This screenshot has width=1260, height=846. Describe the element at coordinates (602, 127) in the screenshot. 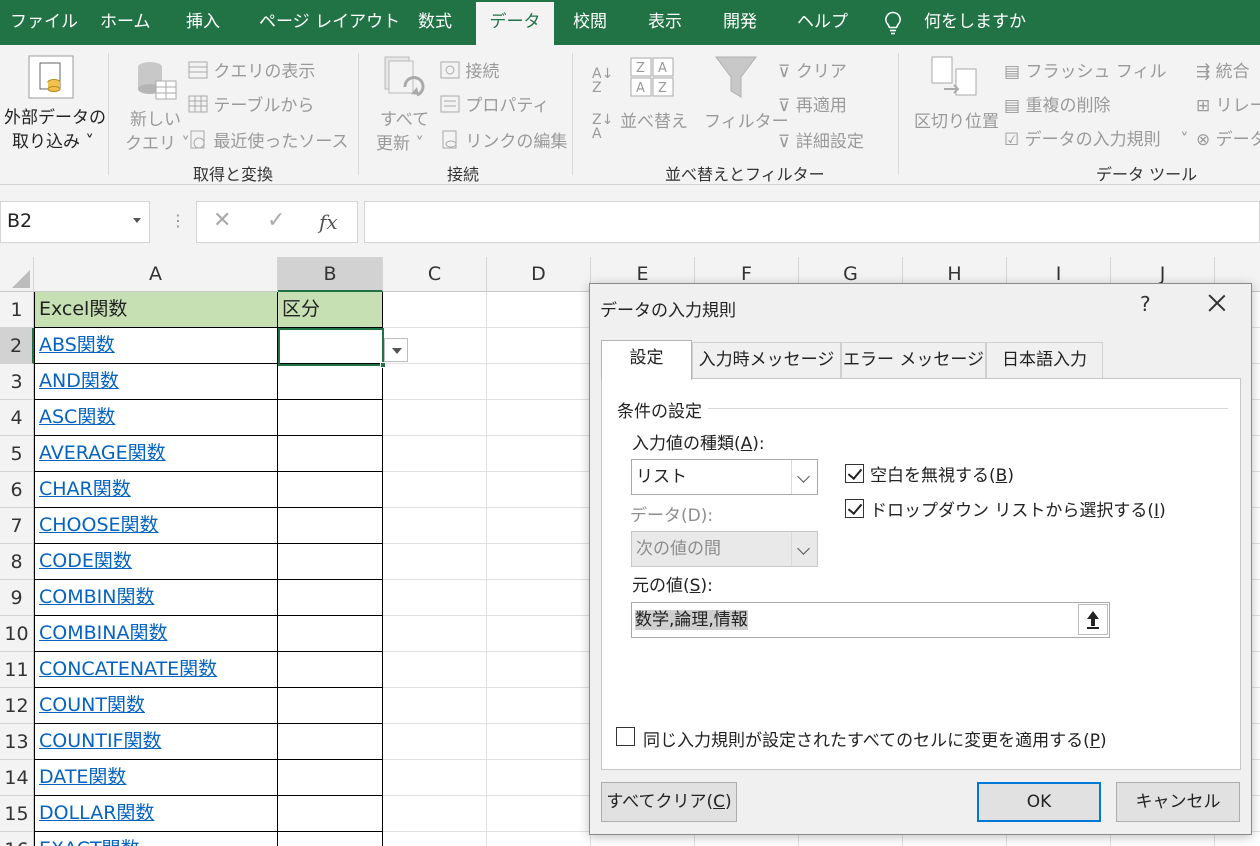

I see `sort-descending-button: Z↓ A` at that location.